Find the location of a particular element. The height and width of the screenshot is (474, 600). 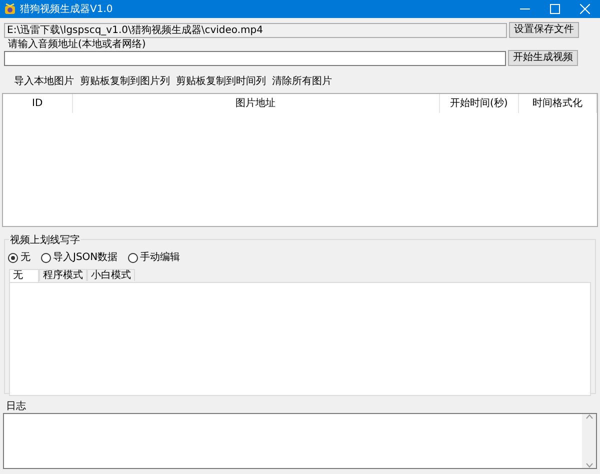

output-path-field: E:\迅雷下载\lgspscq_v1.0\猎狗视频生成器\cvideo.mp4 is located at coordinates (255, 30).